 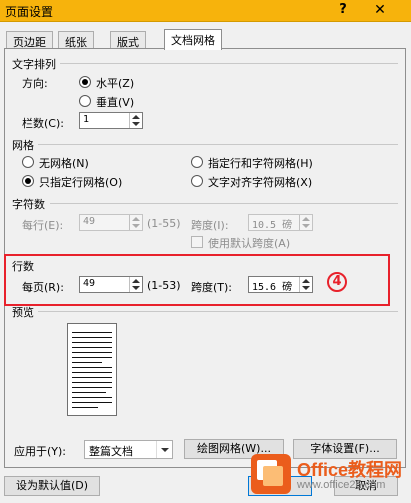 I want to click on window-title: 页面设置, so click(x=29, y=12).